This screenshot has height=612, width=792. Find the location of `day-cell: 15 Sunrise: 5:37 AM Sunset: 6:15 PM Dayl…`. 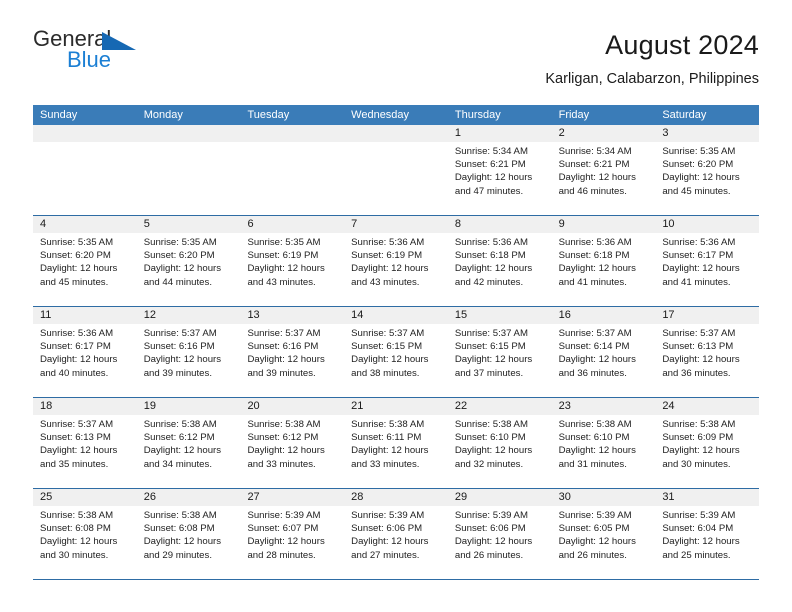

day-cell: 15 Sunrise: 5:37 AM Sunset: 6:15 PM Dayl… is located at coordinates (499, 352).